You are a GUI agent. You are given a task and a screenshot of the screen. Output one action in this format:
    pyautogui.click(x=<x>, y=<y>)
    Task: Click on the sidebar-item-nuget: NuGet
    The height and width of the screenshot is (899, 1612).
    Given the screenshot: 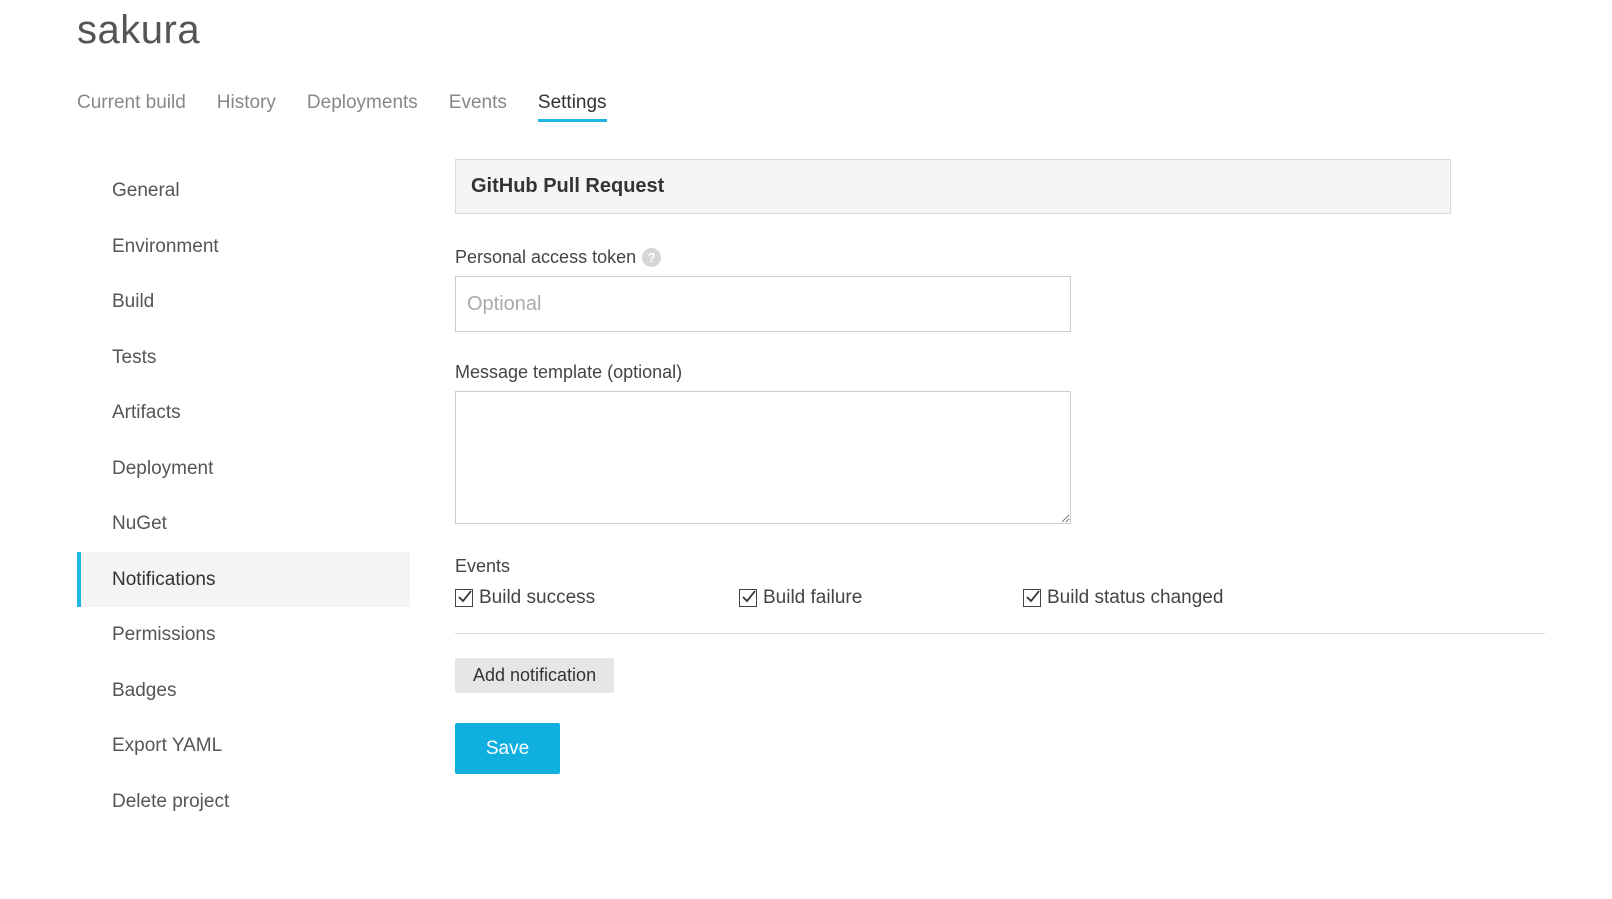 What is the action you would take?
    pyautogui.click(x=243, y=524)
    